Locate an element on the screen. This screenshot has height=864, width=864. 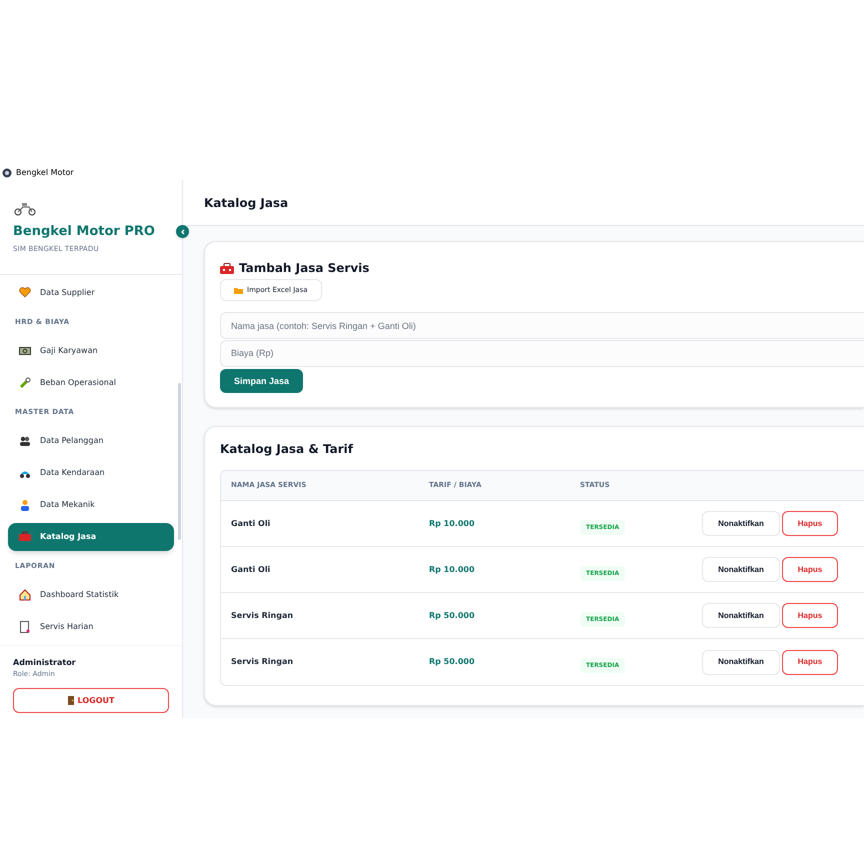
app-icon is located at coordinates (7, 173).